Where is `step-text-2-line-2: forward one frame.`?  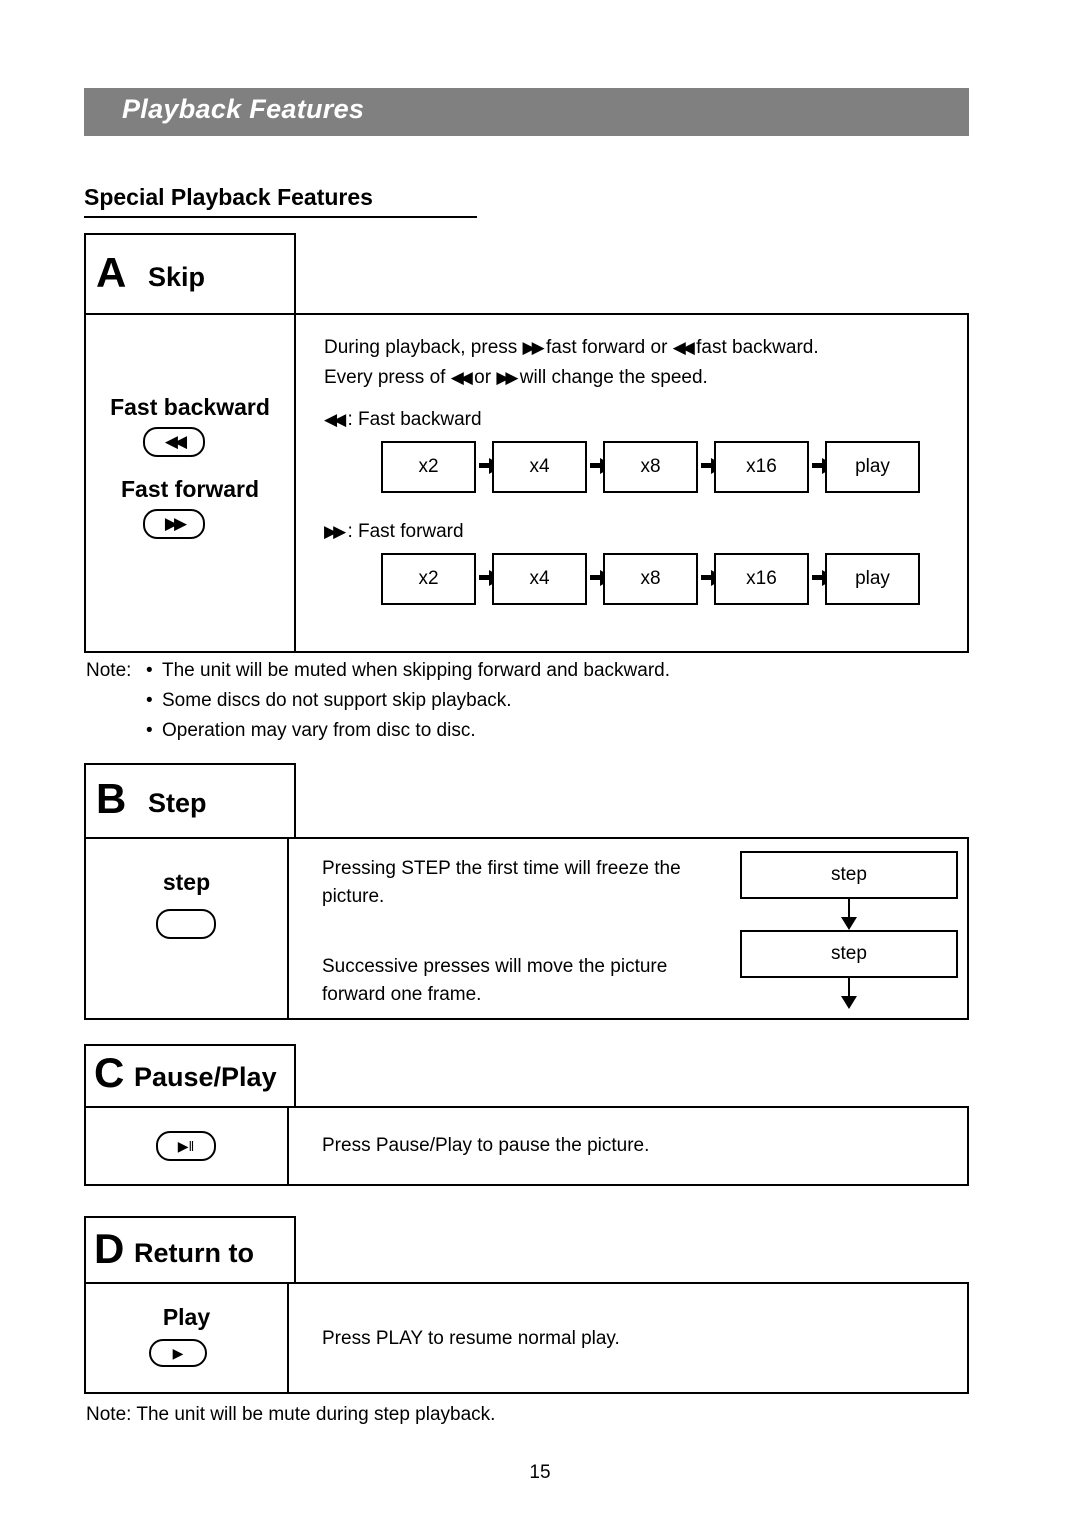 step-text-2-line-2: forward one frame. is located at coordinates (402, 994).